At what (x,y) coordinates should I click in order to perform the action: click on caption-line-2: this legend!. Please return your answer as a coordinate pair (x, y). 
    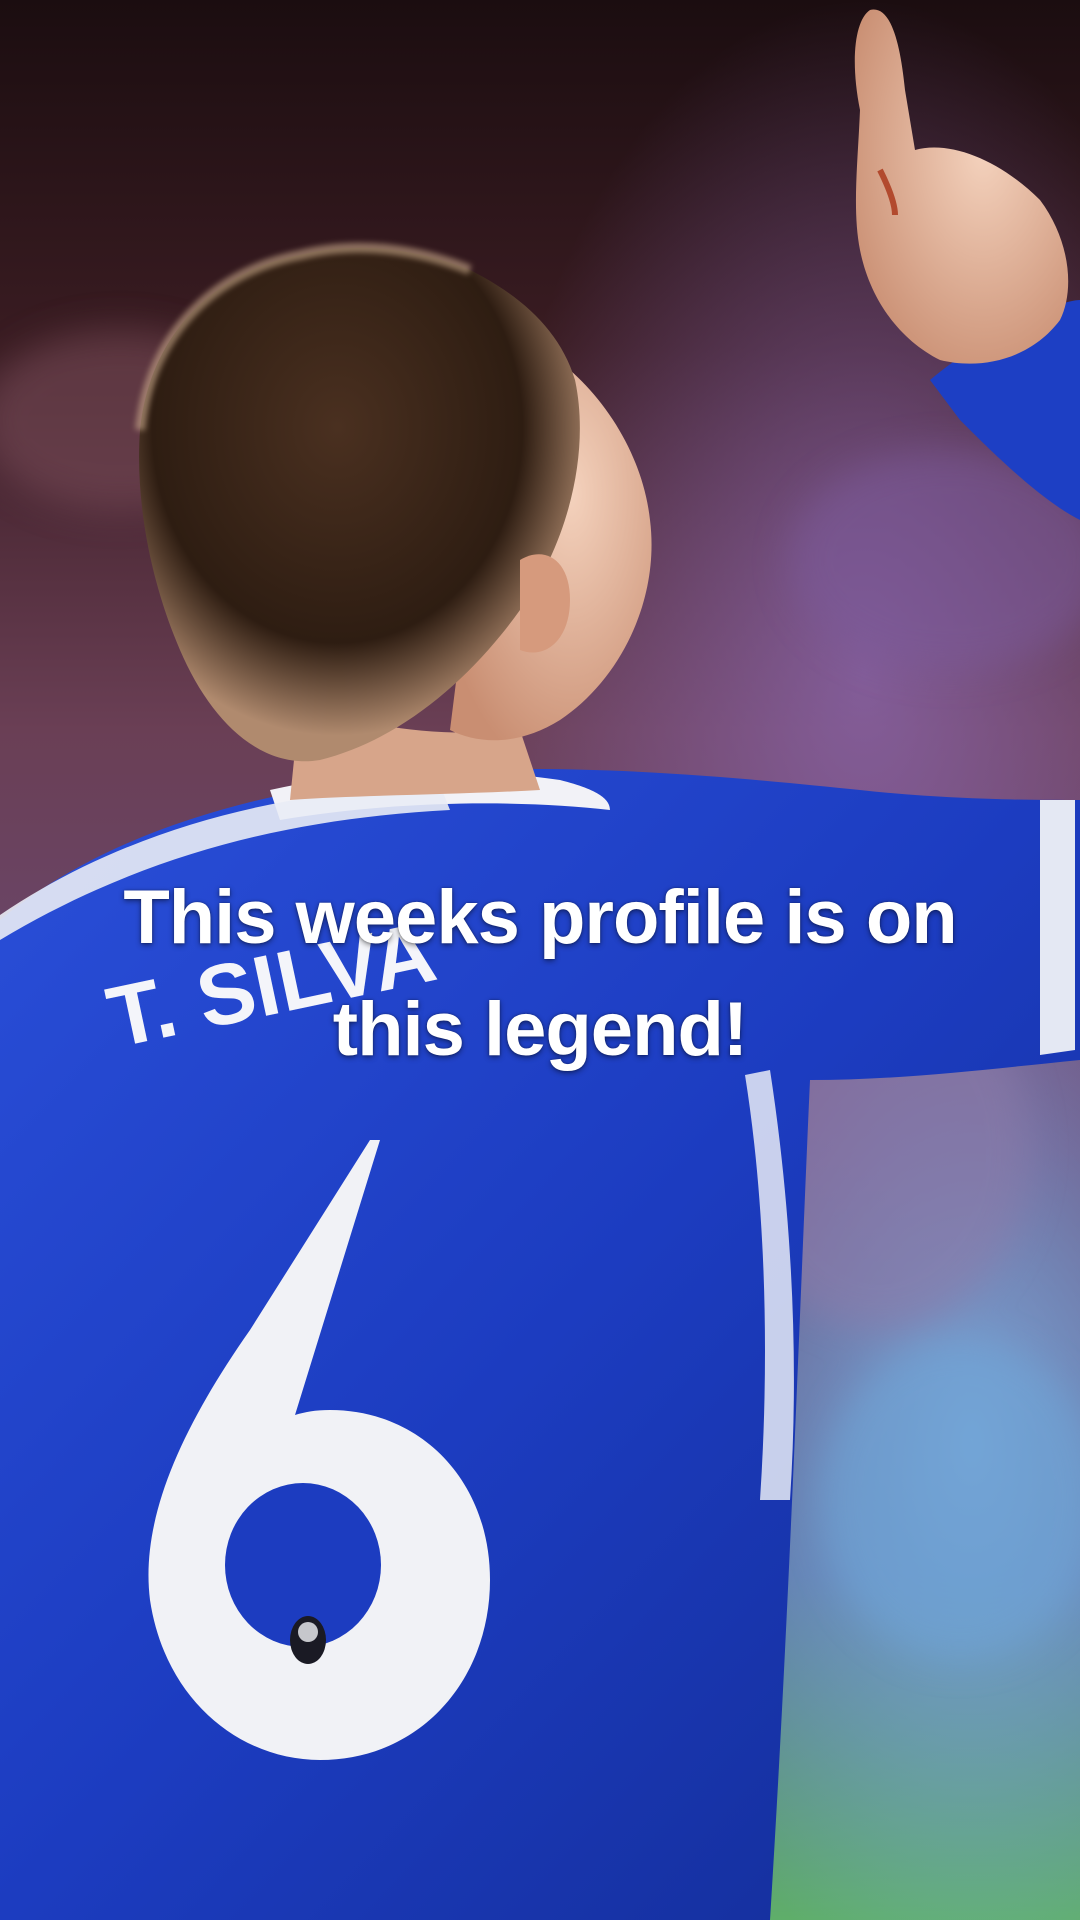
    Looking at the image, I should click on (540, 1029).